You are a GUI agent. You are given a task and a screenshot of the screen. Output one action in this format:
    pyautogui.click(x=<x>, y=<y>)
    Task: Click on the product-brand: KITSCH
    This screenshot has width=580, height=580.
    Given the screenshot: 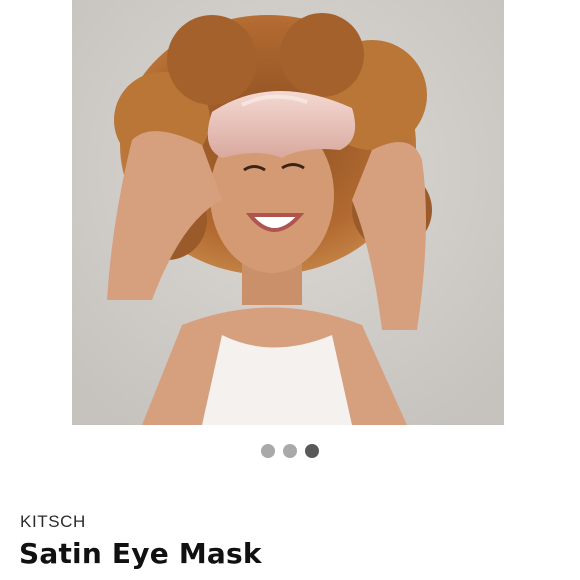 What is the action you would take?
    pyautogui.click(x=53, y=522)
    